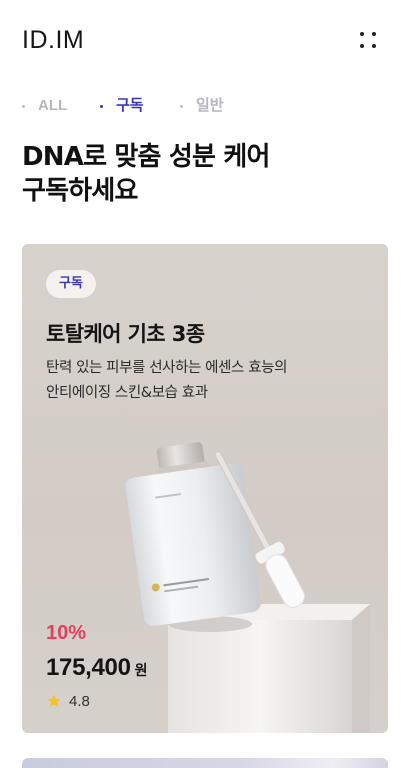  Describe the element at coordinates (80, 191) in the screenshot. I see `page-title-line: 구독하세요` at that location.